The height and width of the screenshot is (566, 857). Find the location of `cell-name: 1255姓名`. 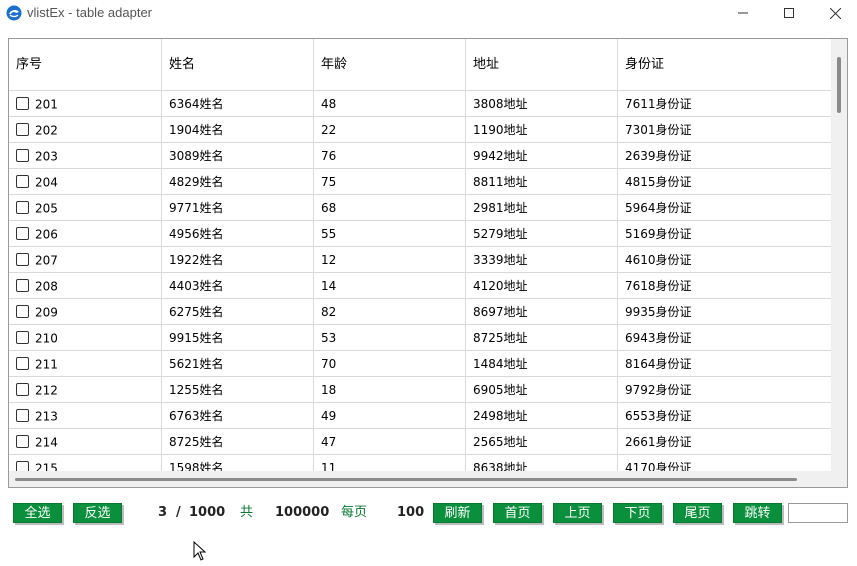

cell-name: 1255姓名 is located at coordinates (238, 390).